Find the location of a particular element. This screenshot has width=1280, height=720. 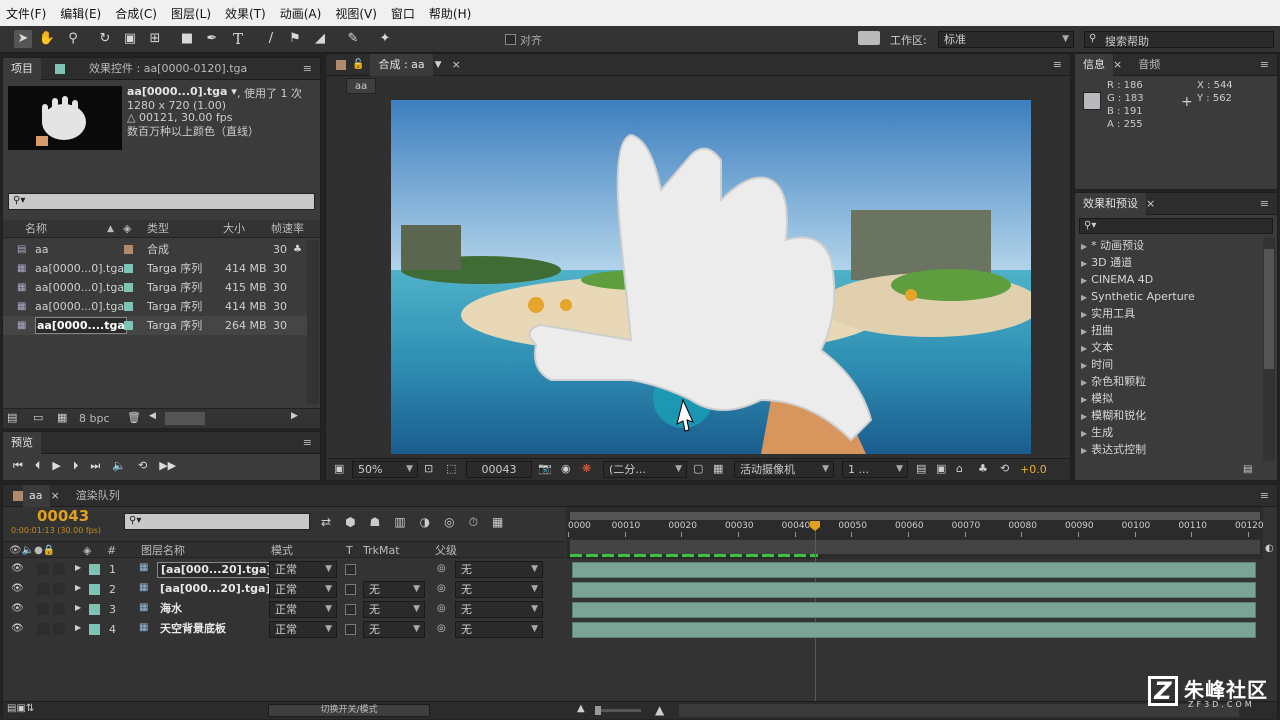

effects-category: ▶ 3D 通道 is located at coordinates (1106, 262).